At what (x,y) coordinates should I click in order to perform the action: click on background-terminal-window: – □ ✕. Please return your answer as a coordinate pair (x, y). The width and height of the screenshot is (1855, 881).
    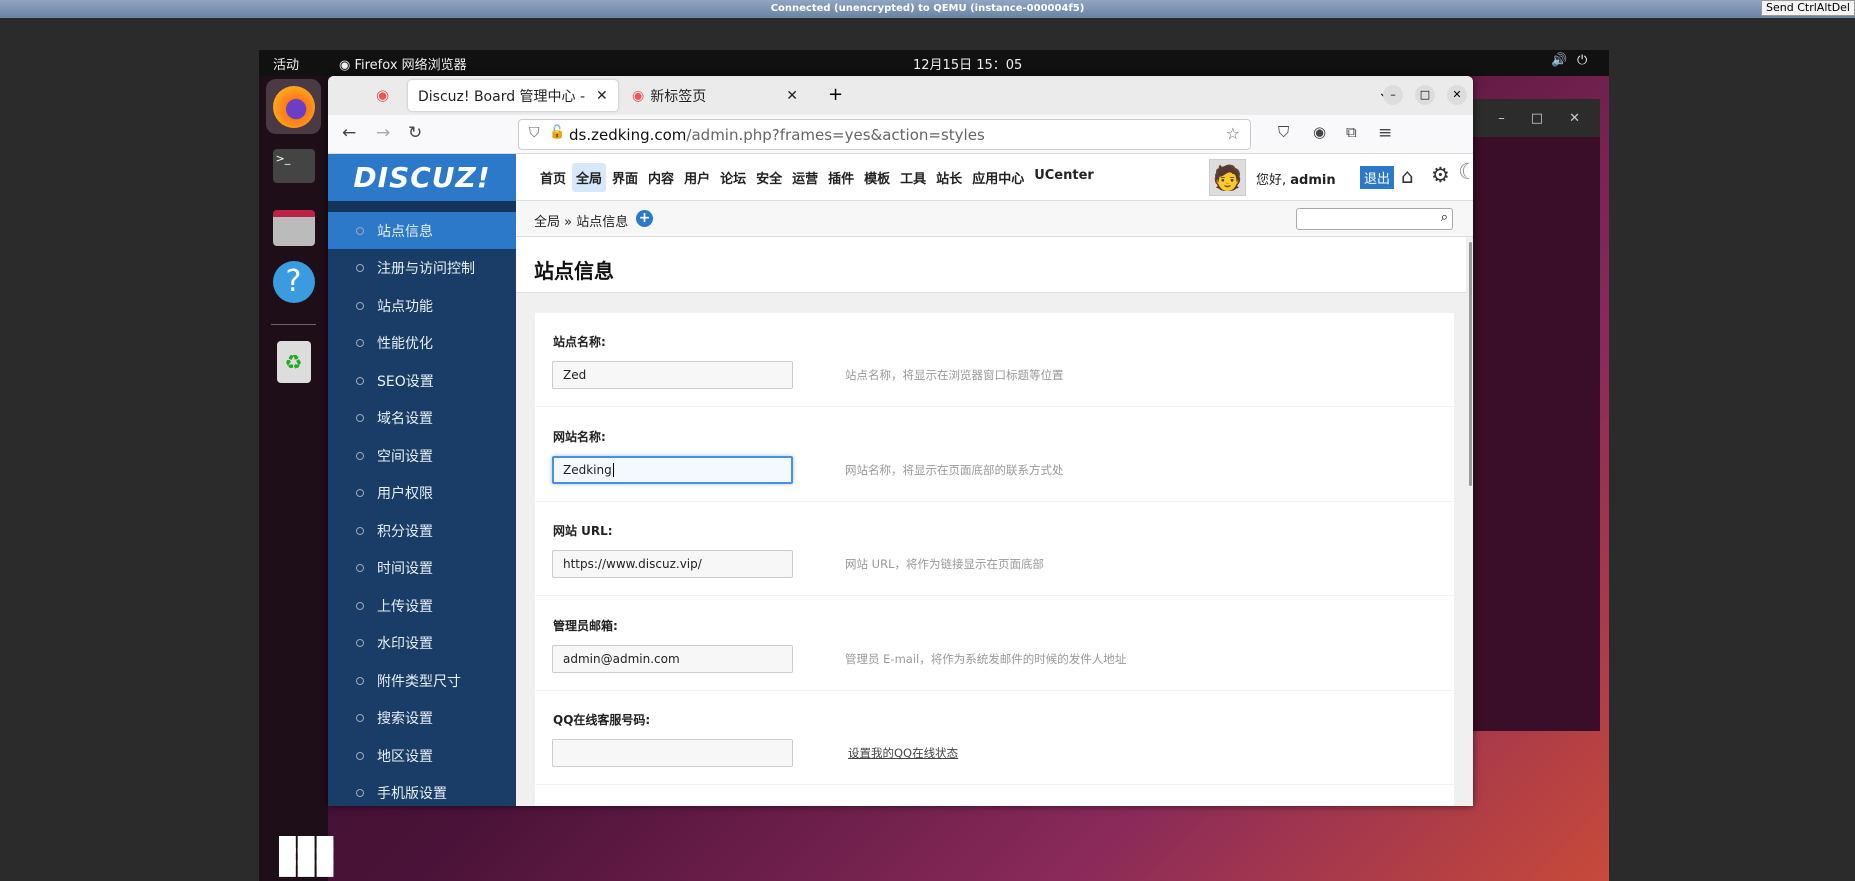
    Looking at the image, I should click on (1536, 415).